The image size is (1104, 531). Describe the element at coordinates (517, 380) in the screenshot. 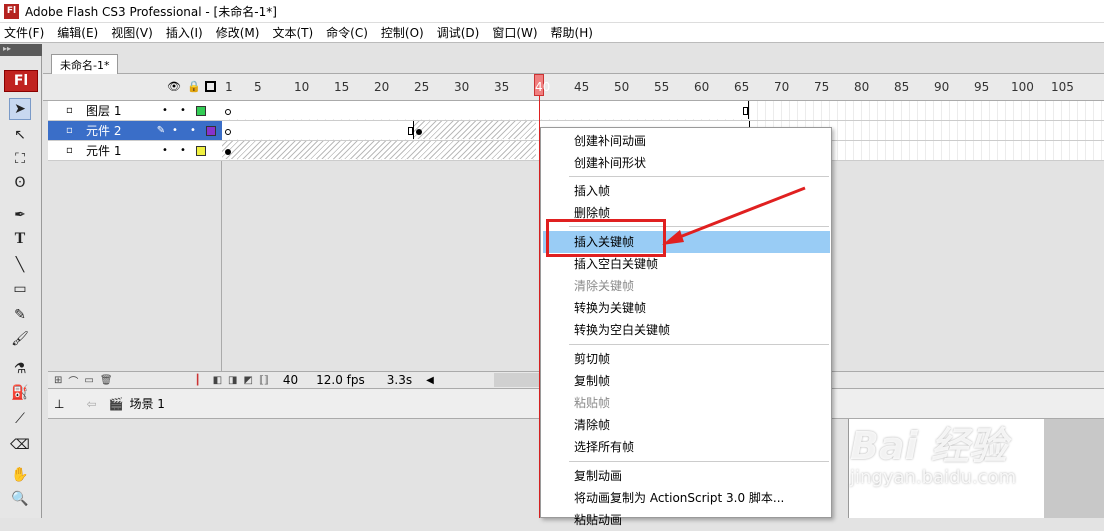

I see `timeline-scrollbar` at that location.